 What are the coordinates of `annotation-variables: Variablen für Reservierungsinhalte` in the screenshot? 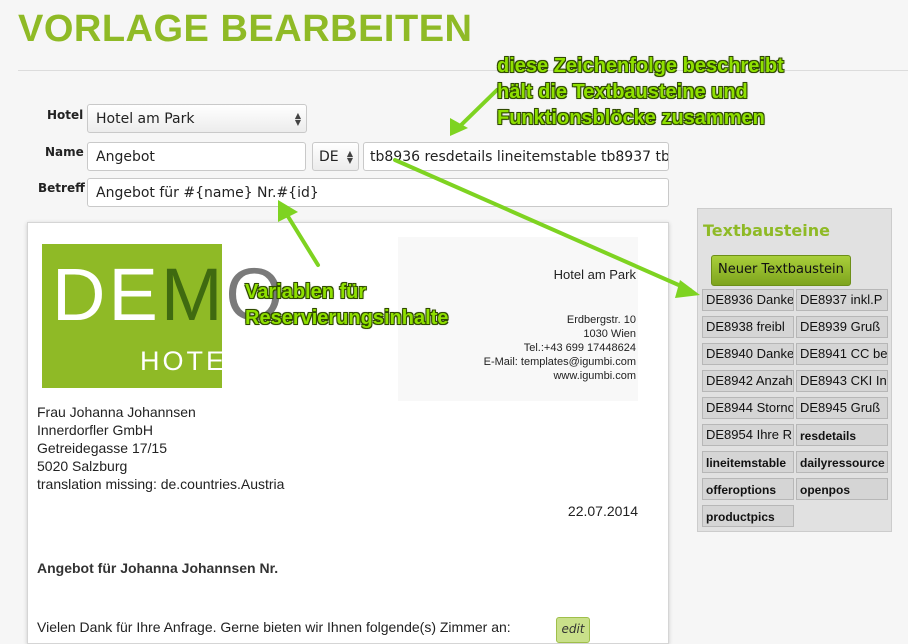 It's located at (346, 305).